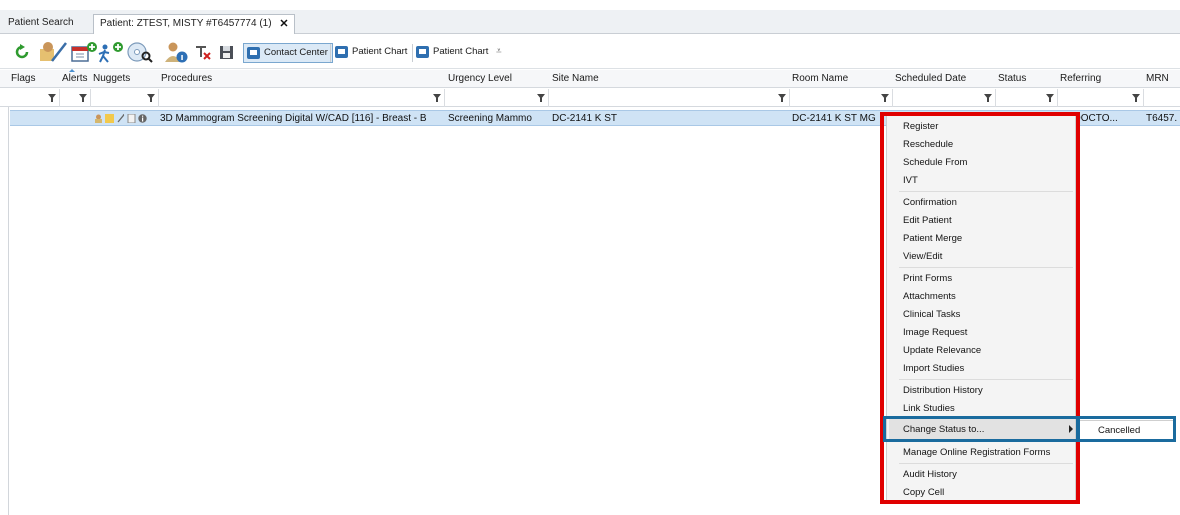 Image resolution: width=1180 pixels, height=515 pixels. I want to click on column-alerts: Alerts, so click(75, 78).